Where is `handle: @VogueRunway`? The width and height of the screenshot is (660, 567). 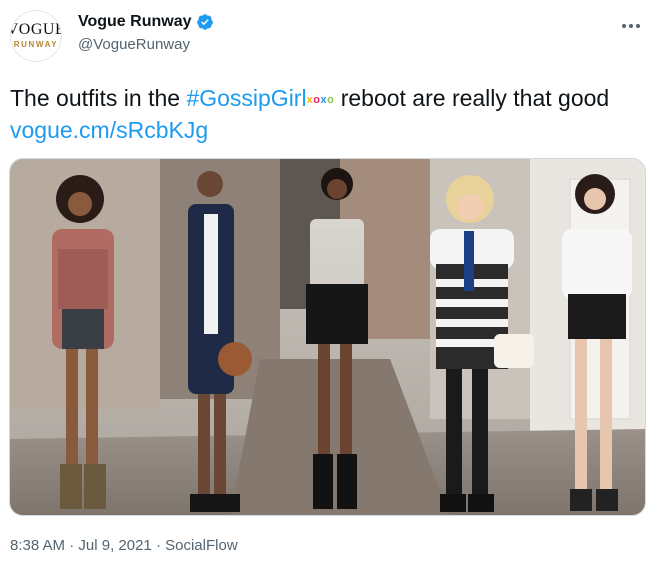 handle: @VogueRunway is located at coordinates (146, 44).